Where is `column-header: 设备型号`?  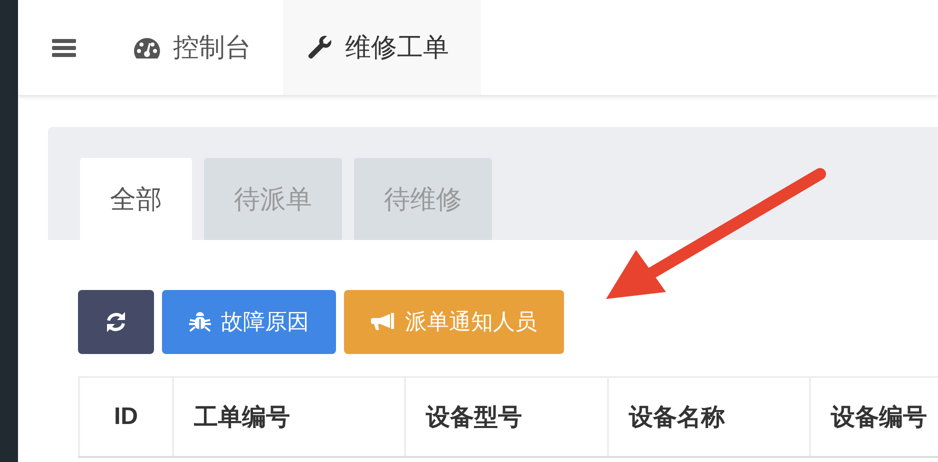 column-header: 设备型号 is located at coordinates (506, 417).